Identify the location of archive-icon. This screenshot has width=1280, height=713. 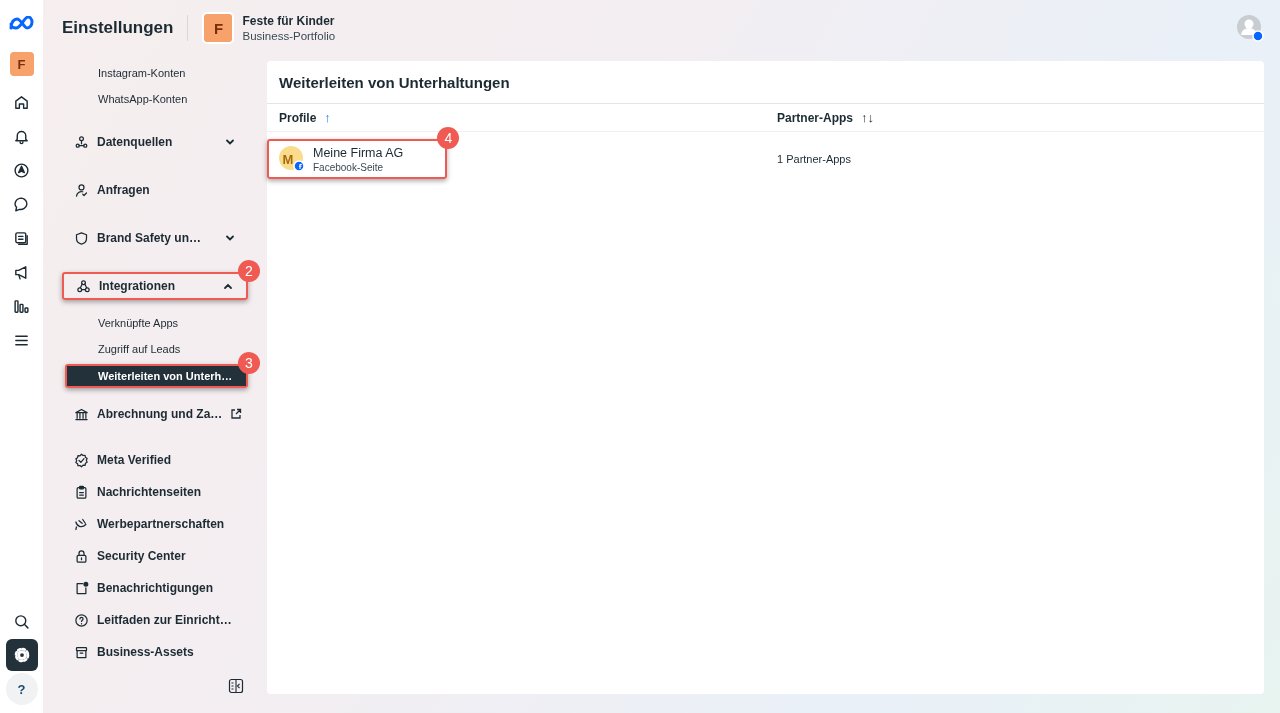
(81, 652).